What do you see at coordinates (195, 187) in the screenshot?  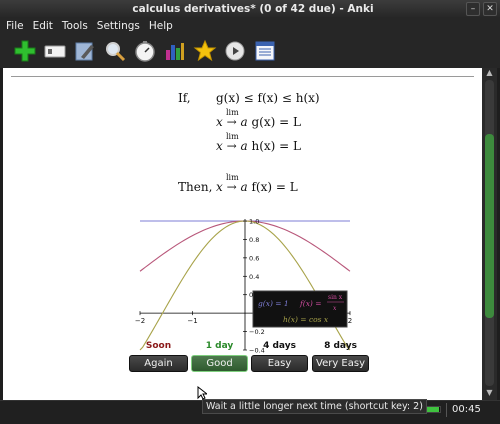 I see `then-label: Then,` at bounding box center [195, 187].